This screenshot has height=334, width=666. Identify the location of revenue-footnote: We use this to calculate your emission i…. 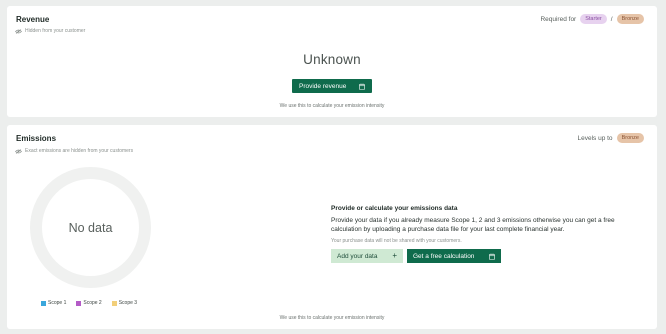
(332, 106).